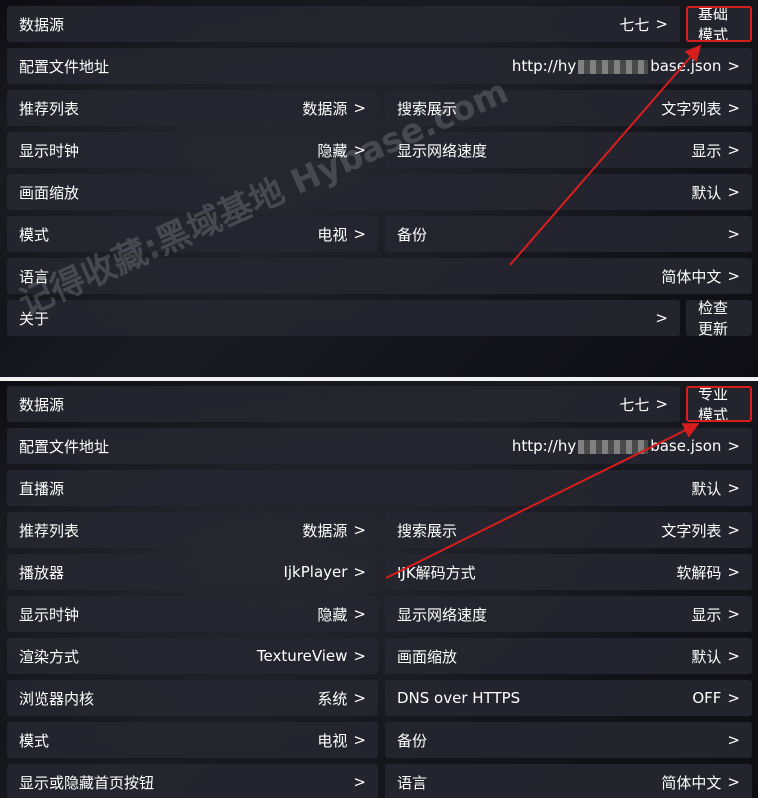 Image resolution: width=758 pixels, height=798 pixels. I want to click on row-dns-over-https: DNS over HTTPS OFF >, so click(568, 698).